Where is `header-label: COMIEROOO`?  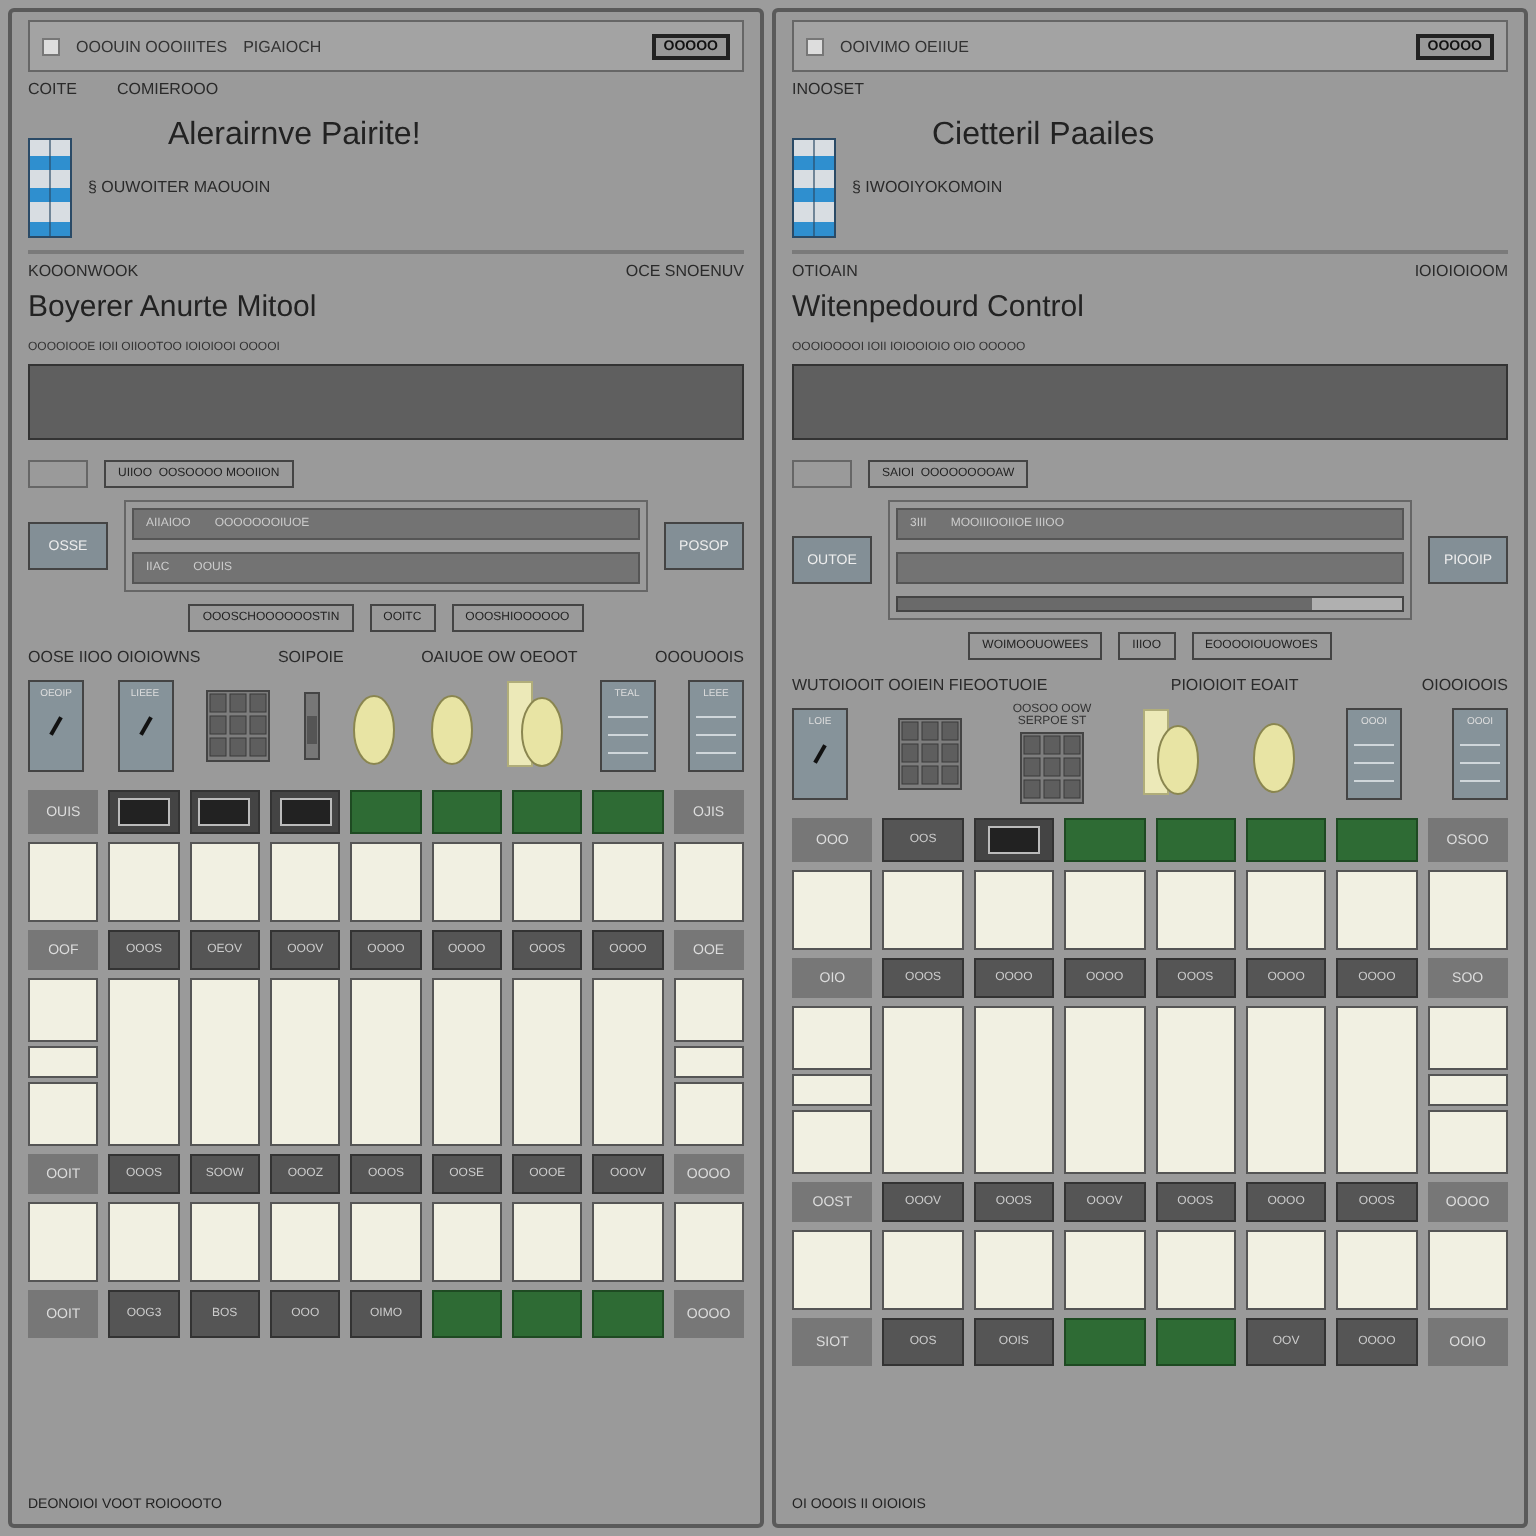
header-label: COMIEROOO is located at coordinates (167, 89).